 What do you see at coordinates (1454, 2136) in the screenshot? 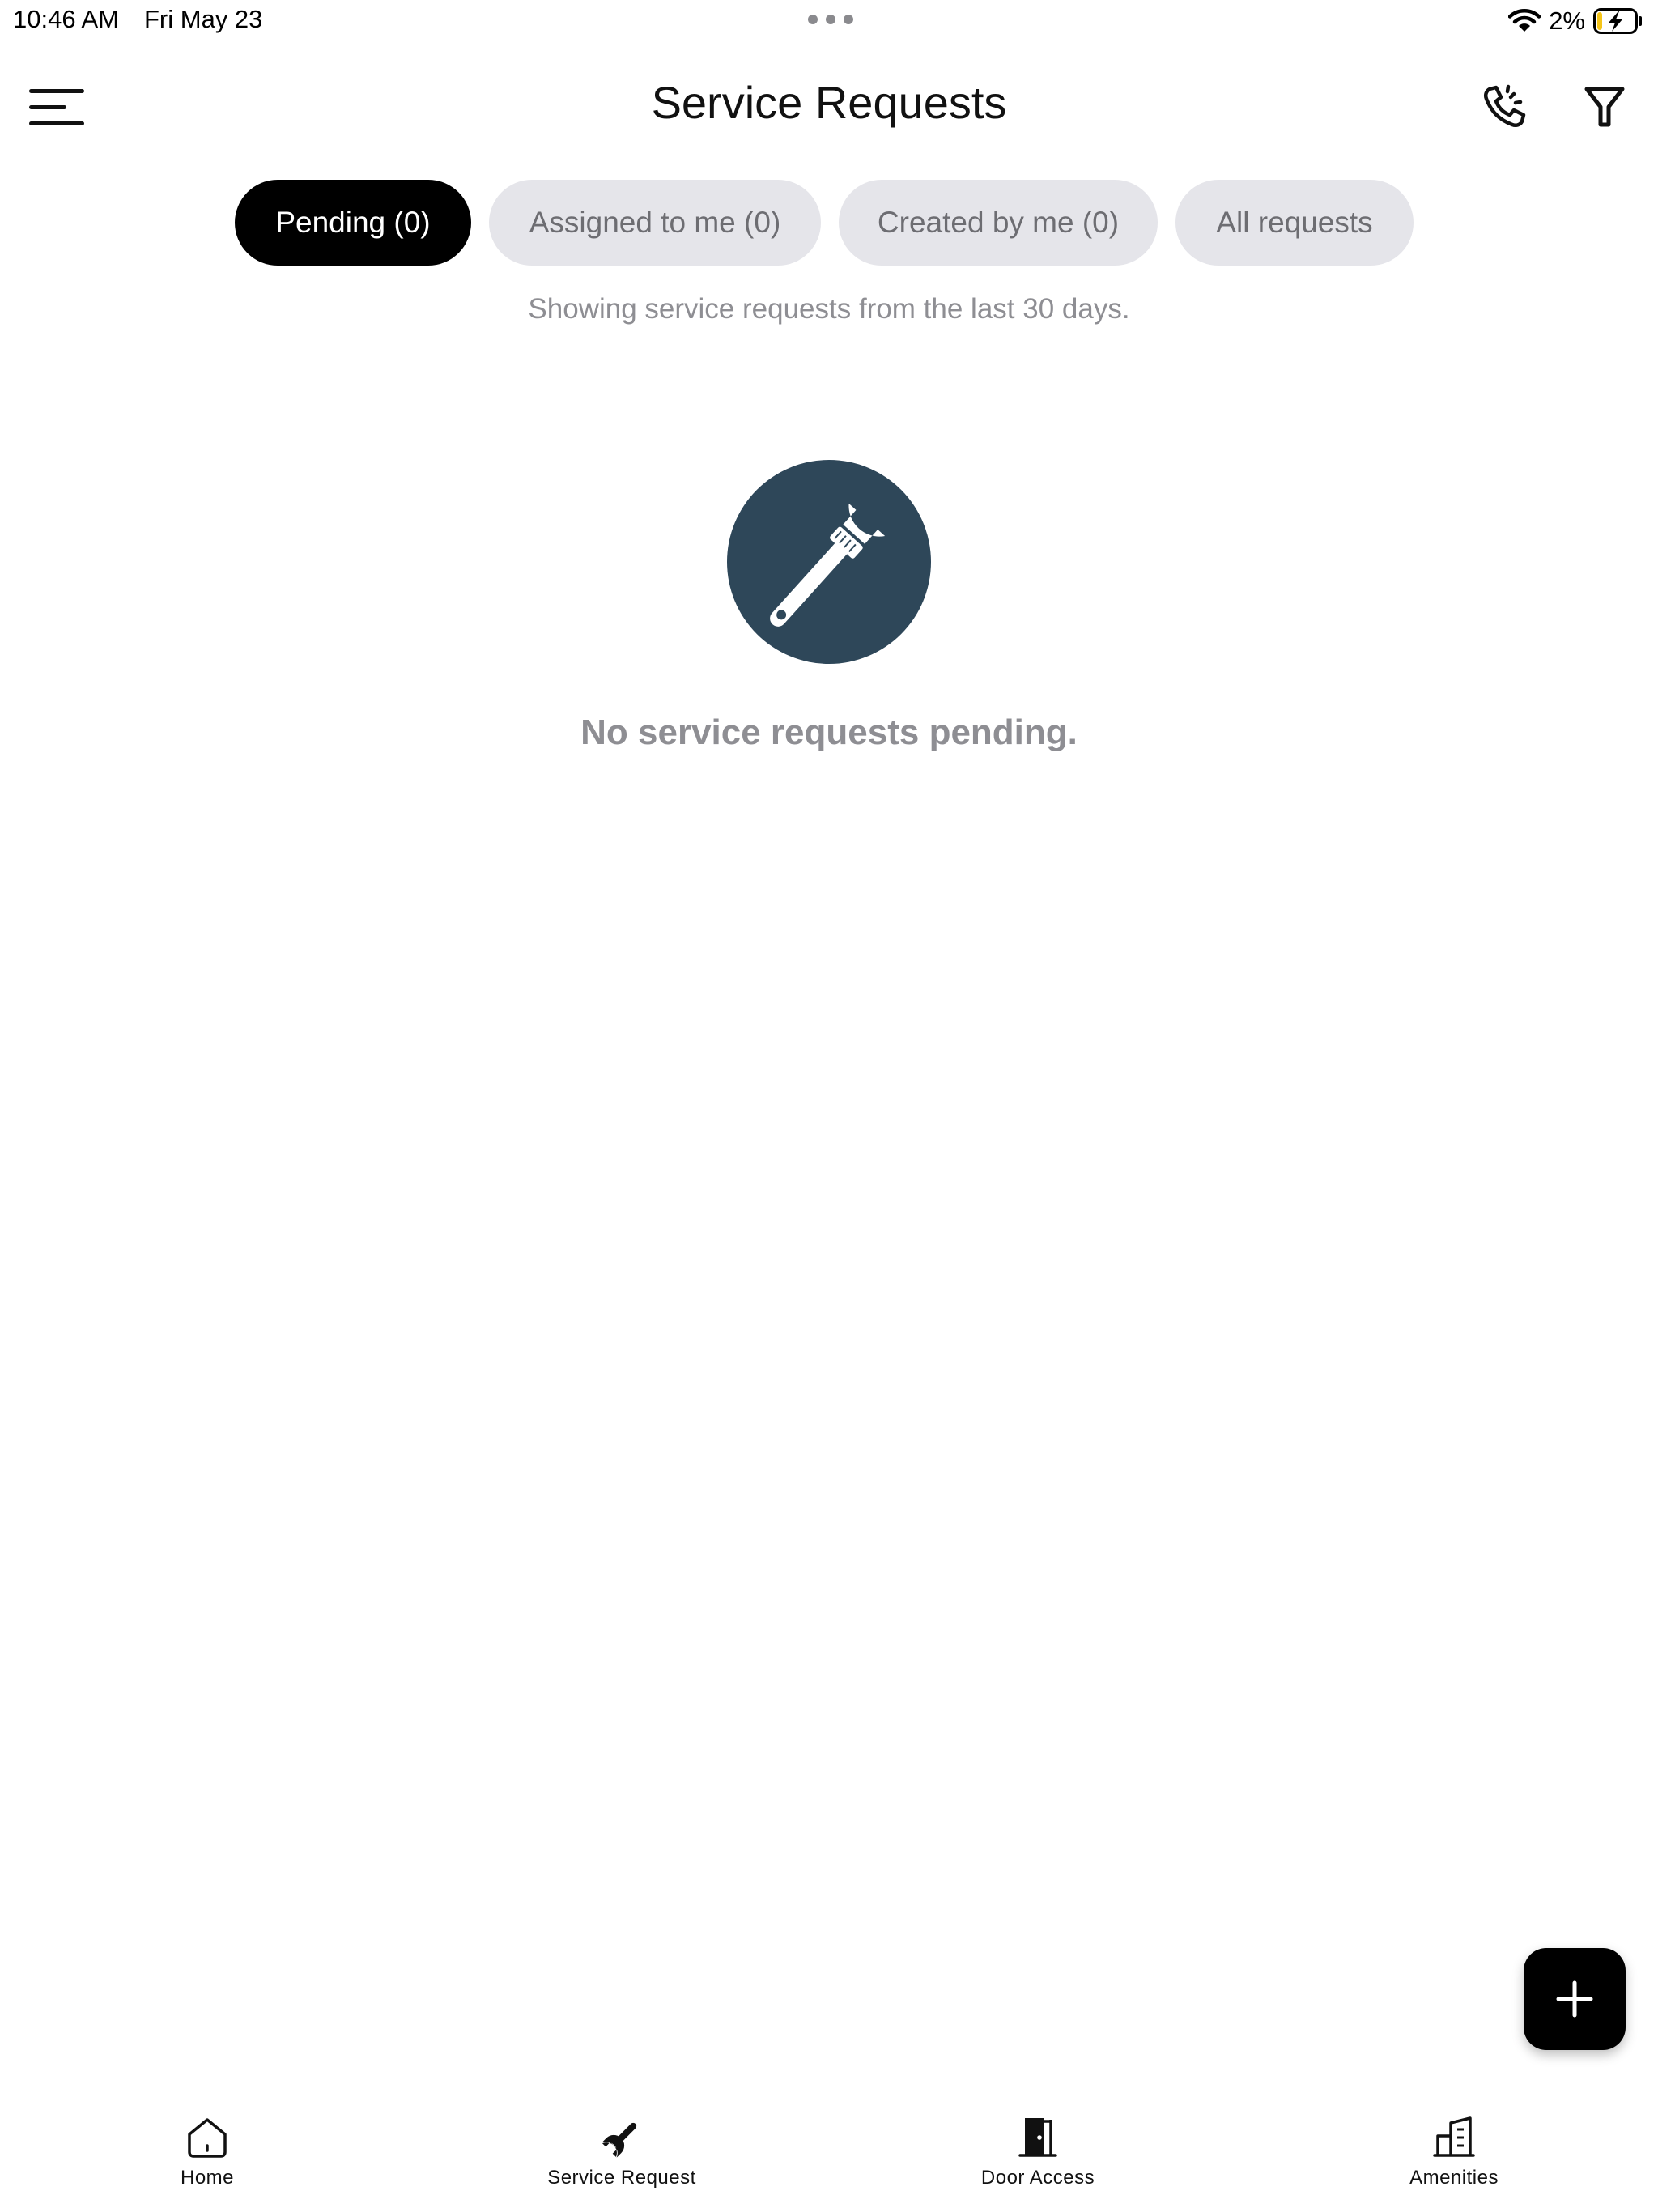
I see `building-icon` at bounding box center [1454, 2136].